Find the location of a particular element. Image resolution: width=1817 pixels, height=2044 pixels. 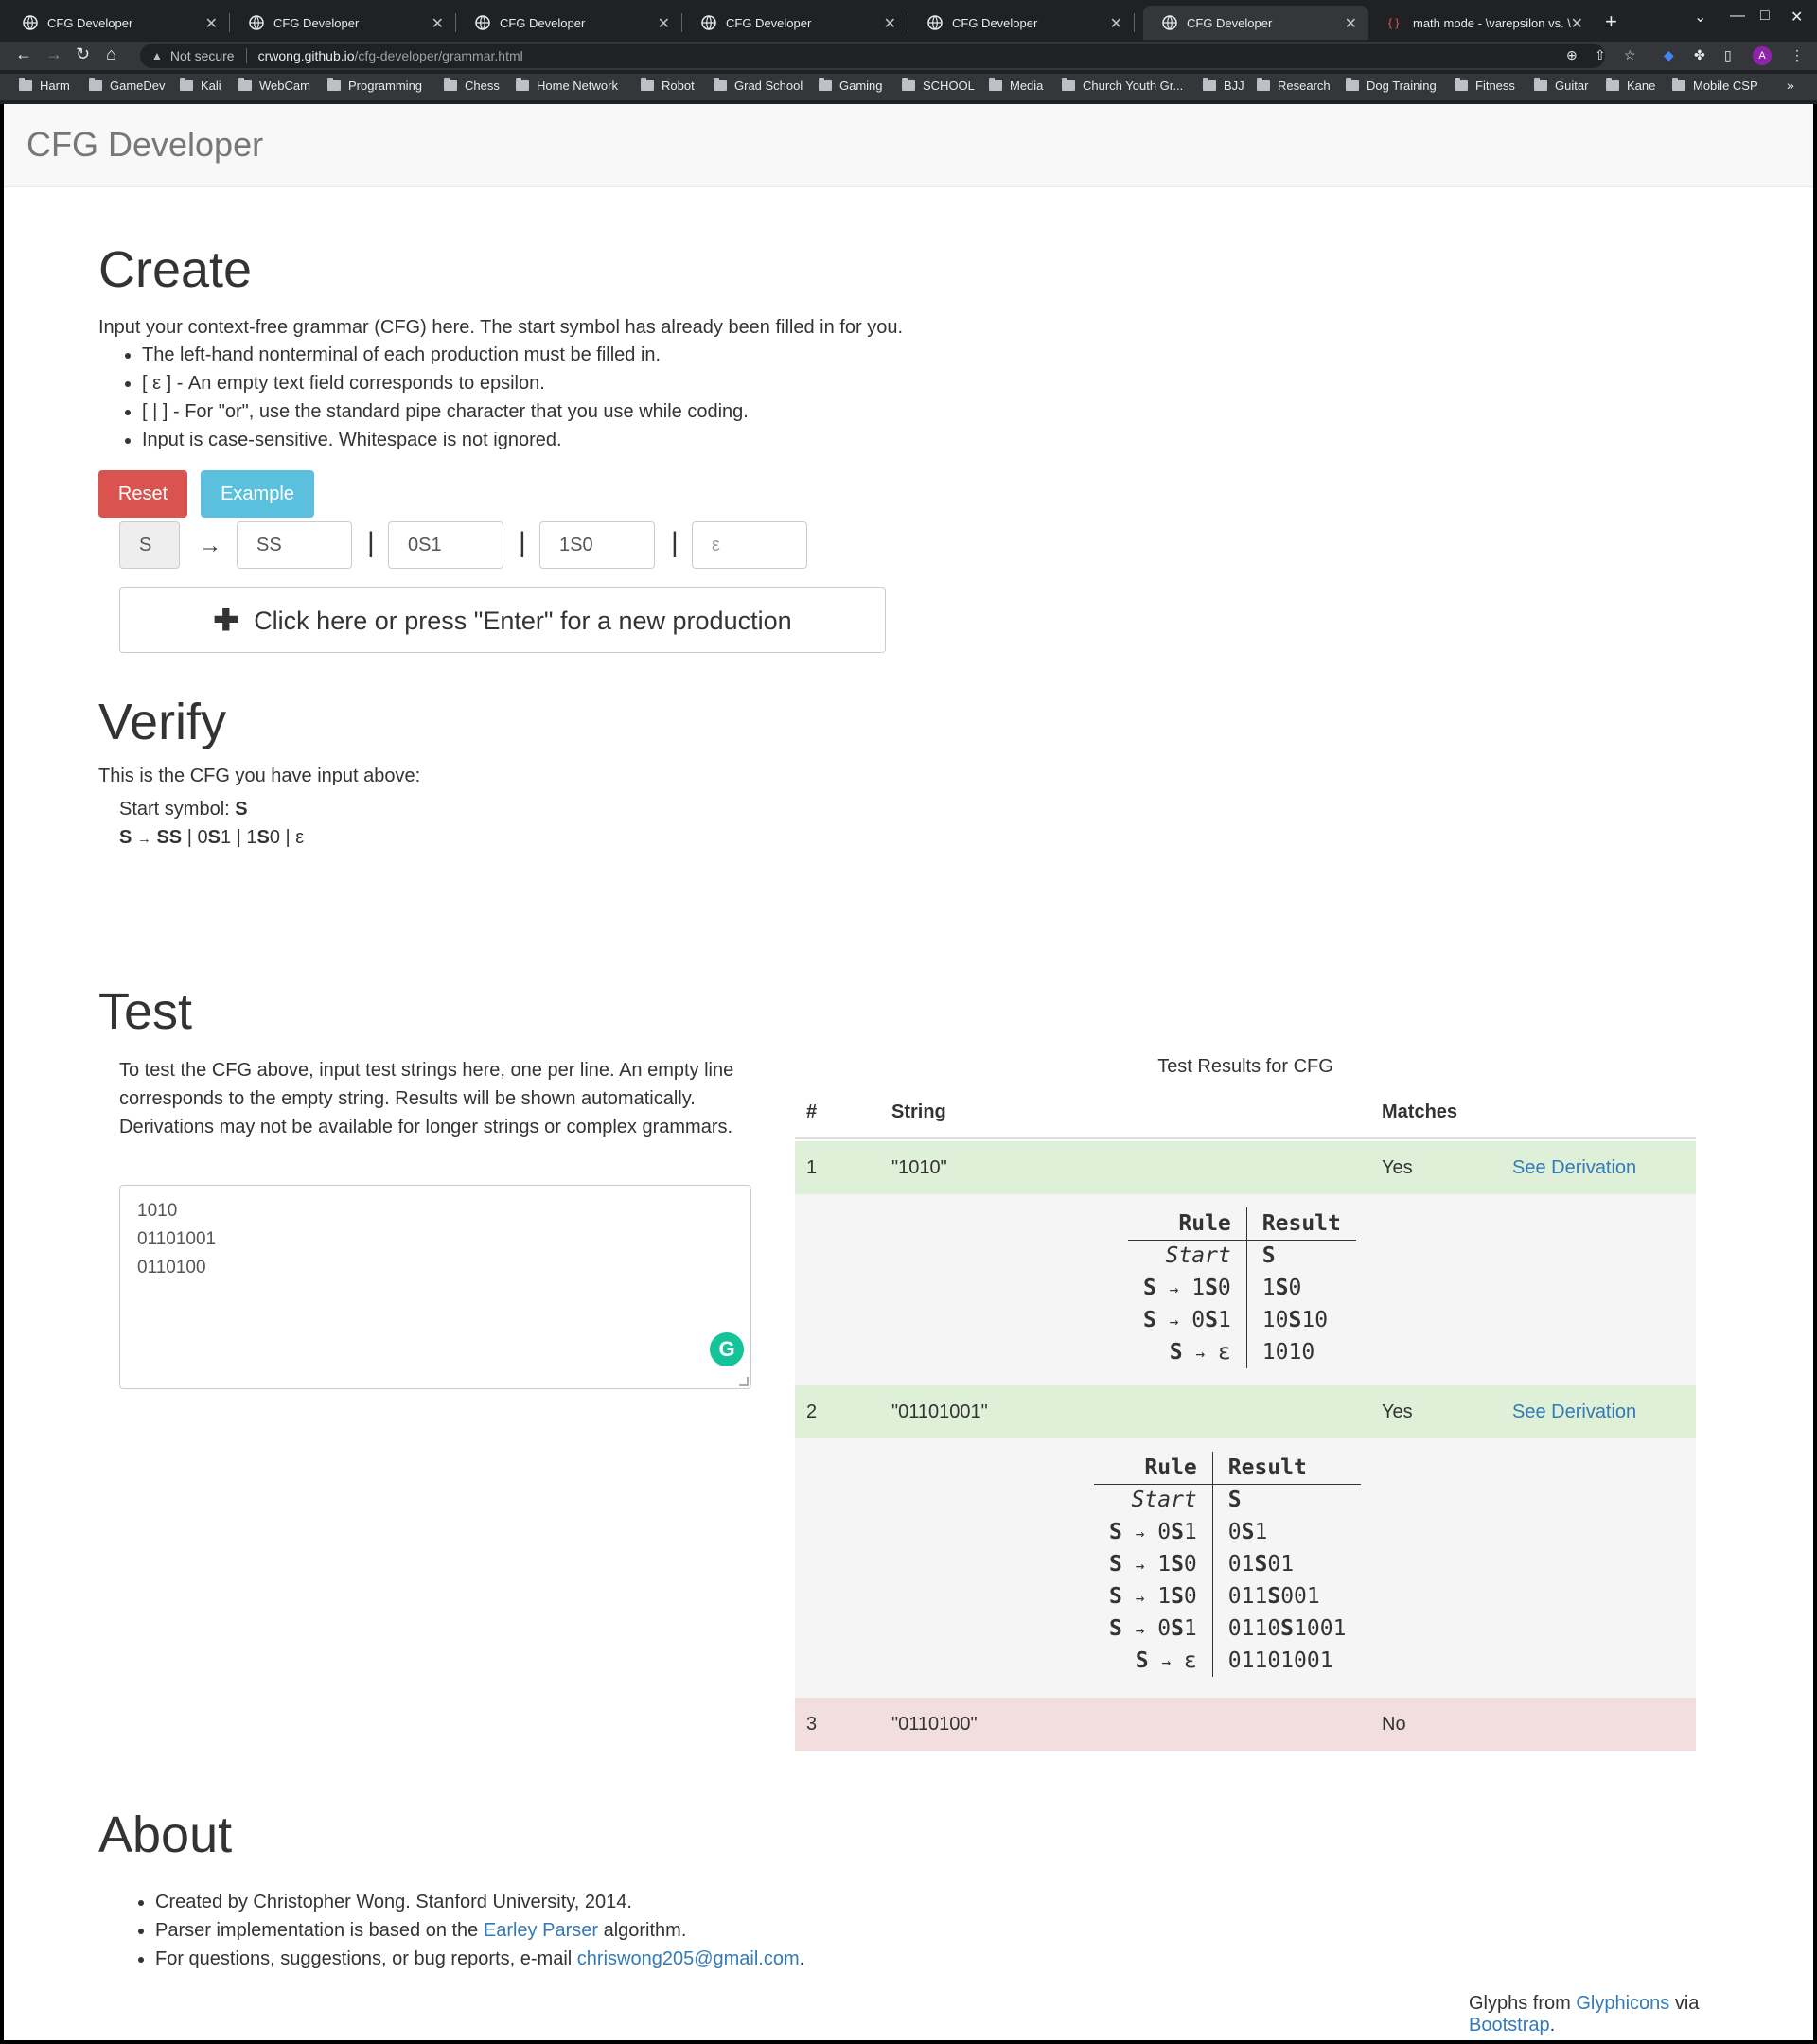

reset-button: Reset is located at coordinates (142, 494).